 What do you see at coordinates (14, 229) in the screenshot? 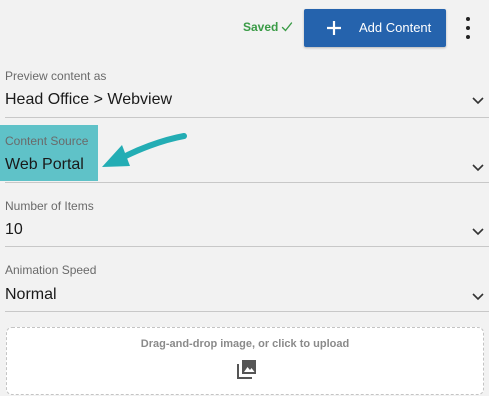
I see `field-value: 10` at bounding box center [14, 229].